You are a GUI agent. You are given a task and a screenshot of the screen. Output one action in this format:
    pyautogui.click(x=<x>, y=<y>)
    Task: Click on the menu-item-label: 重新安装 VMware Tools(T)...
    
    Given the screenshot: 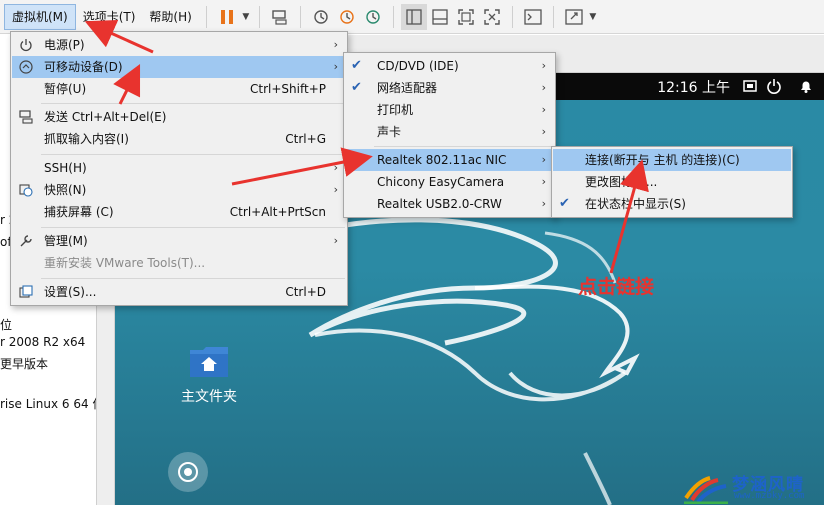 What is the action you would take?
    pyautogui.click(x=125, y=263)
    